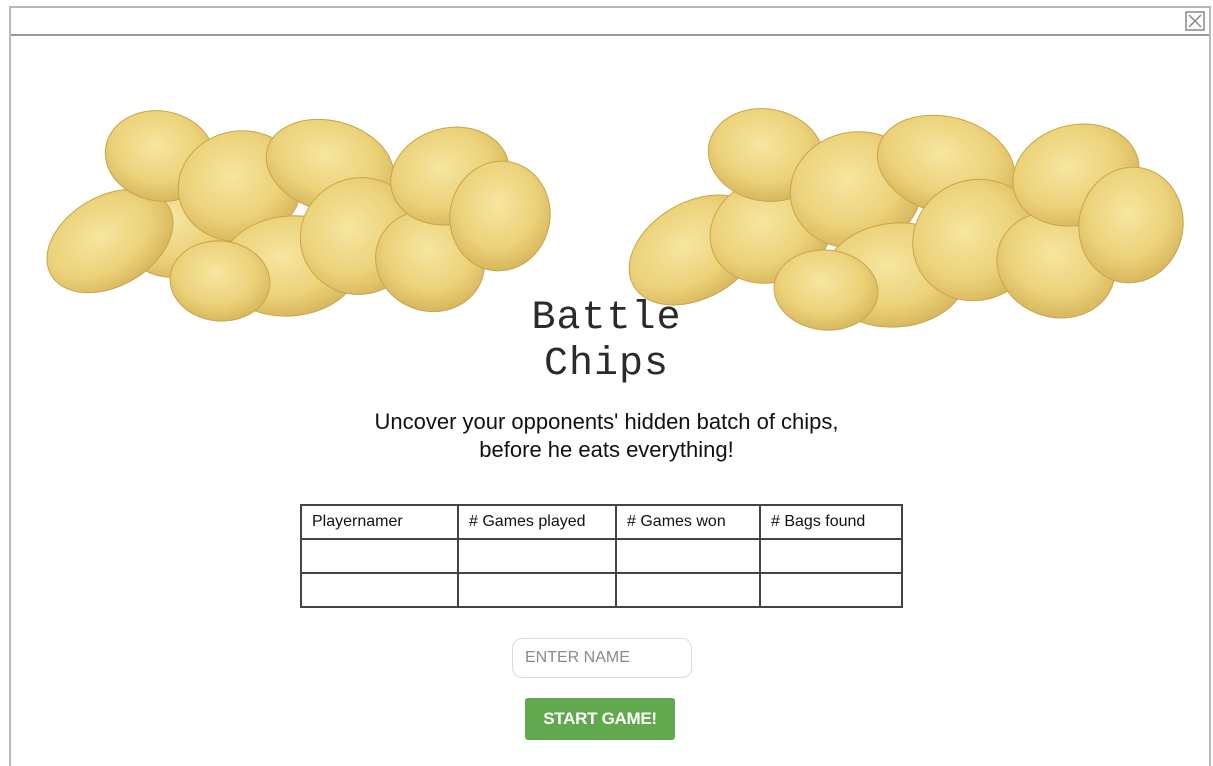  What do you see at coordinates (379, 522) in the screenshot?
I see `header-playername: Playernamer` at bounding box center [379, 522].